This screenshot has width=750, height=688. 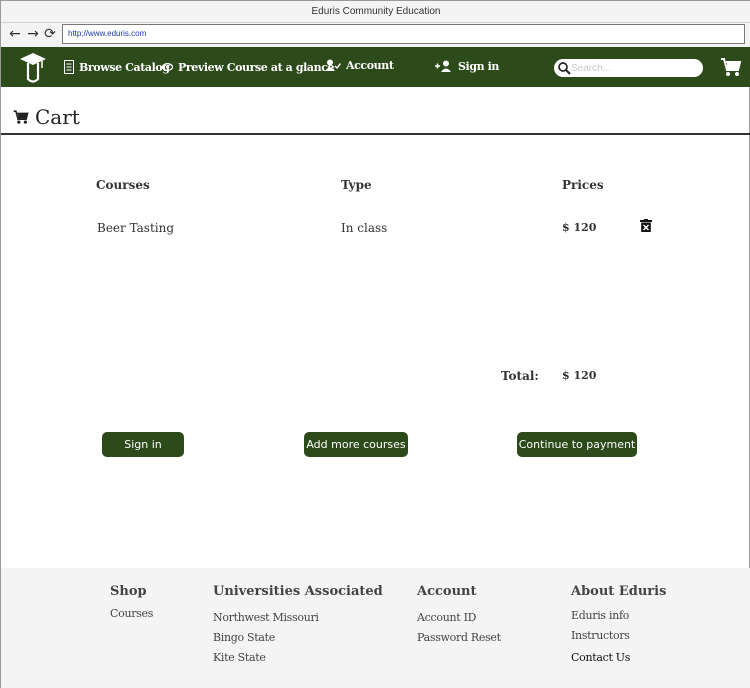 What do you see at coordinates (459, 620) in the screenshot?
I see `footer-link-account-id: Account ID` at bounding box center [459, 620].